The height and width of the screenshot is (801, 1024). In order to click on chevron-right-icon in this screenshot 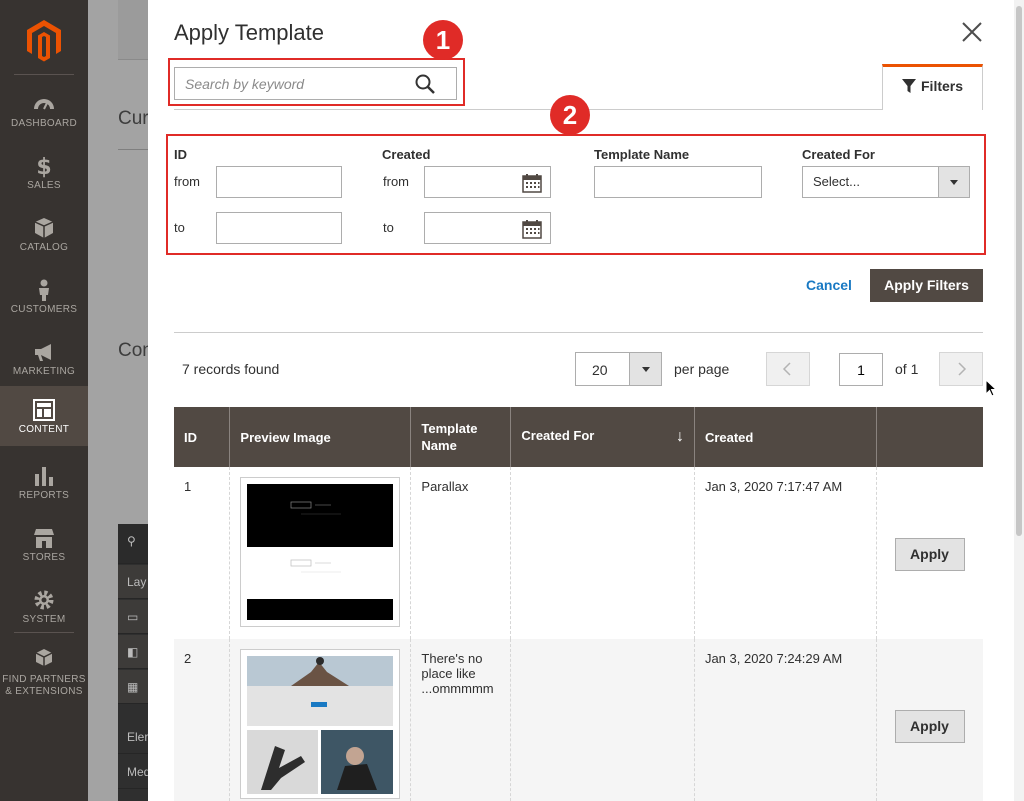, I will do `click(962, 369)`.